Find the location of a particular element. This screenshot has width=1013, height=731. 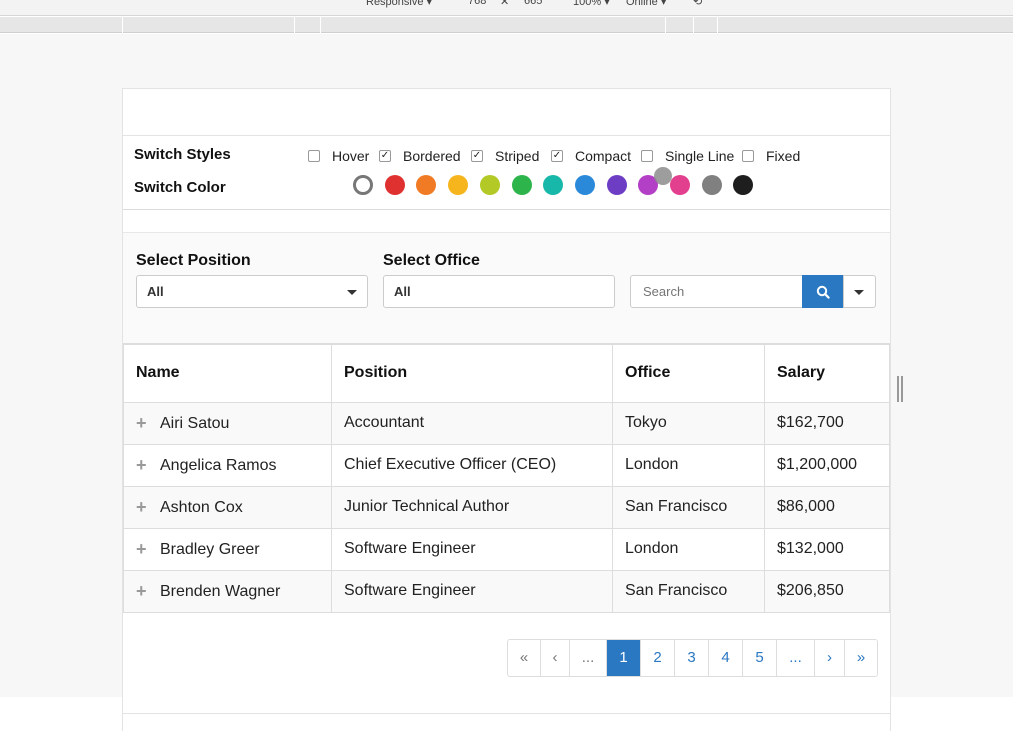

name-cell: + Brenden Wagner is located at coordinates (227, 591).